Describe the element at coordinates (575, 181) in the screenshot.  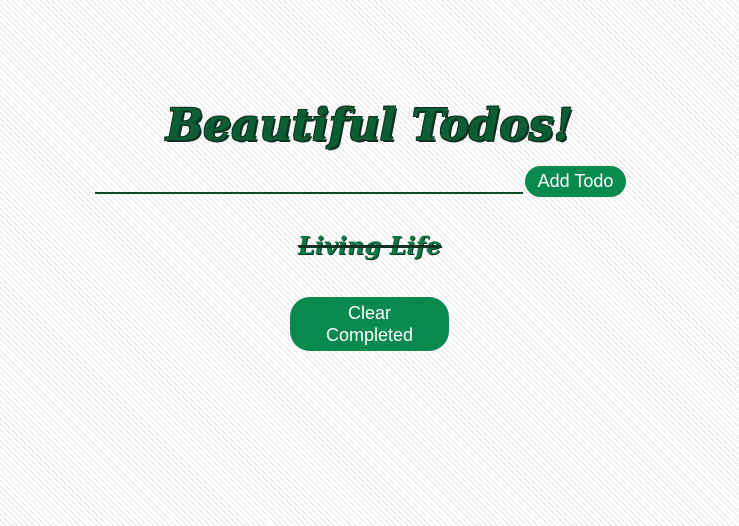
I see `add-todo-button: Add Todo` at that location.